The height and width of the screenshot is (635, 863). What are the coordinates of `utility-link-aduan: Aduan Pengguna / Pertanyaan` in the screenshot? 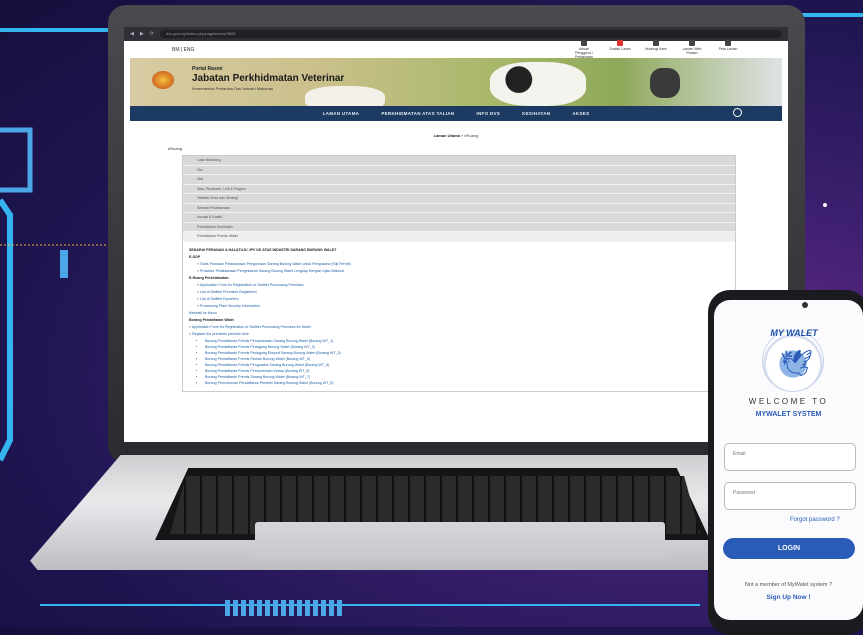 It's located at (584, 49).